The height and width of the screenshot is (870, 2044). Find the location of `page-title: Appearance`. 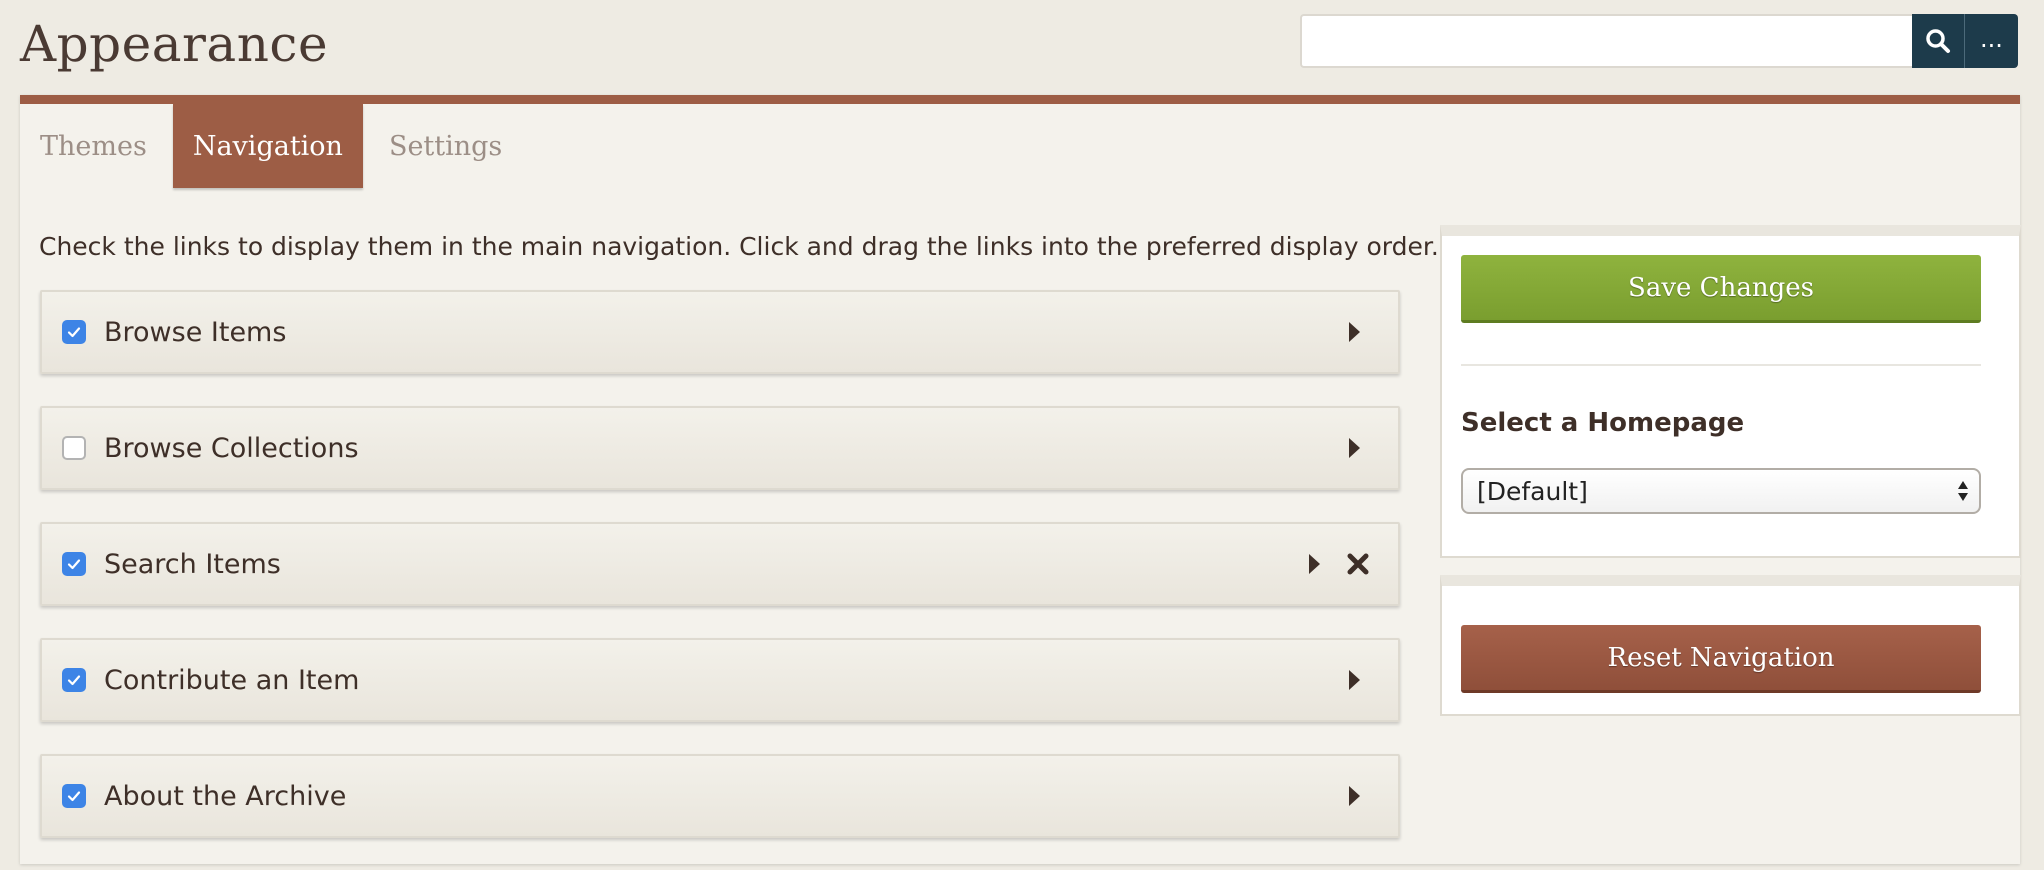

page-title: Appearance is located at coordinates (174, 44).